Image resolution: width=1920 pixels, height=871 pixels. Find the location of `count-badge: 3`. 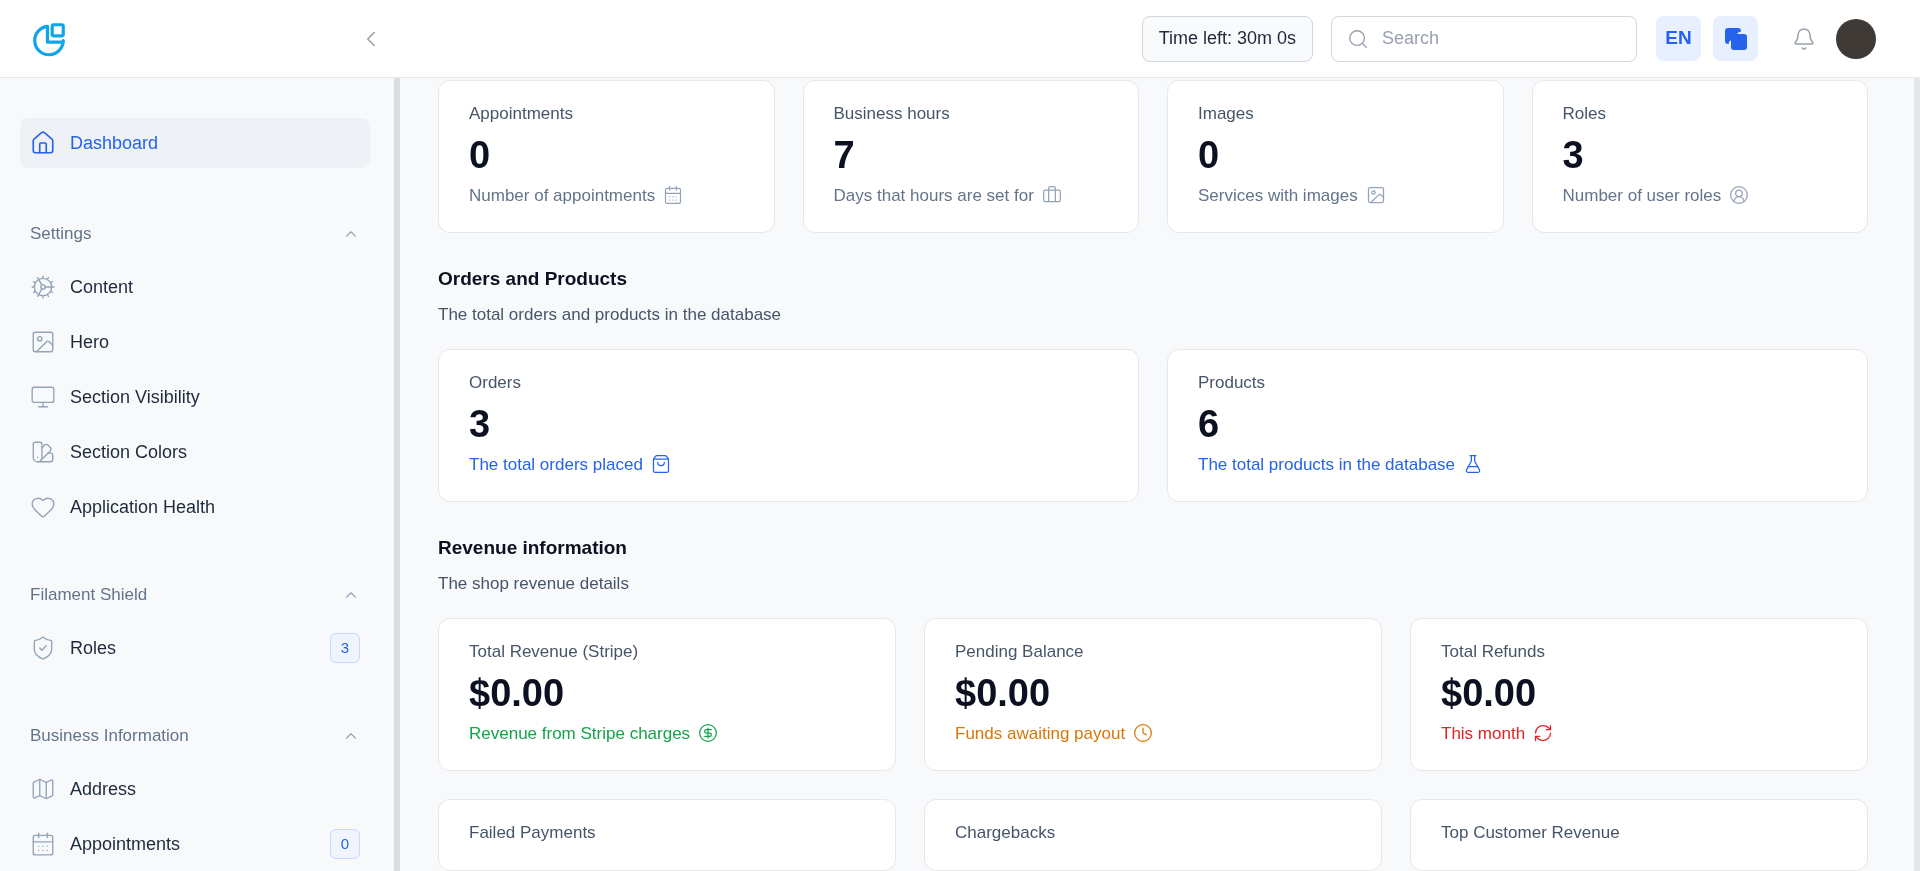

count-badge: 3 is located at coordinates (345, 648).